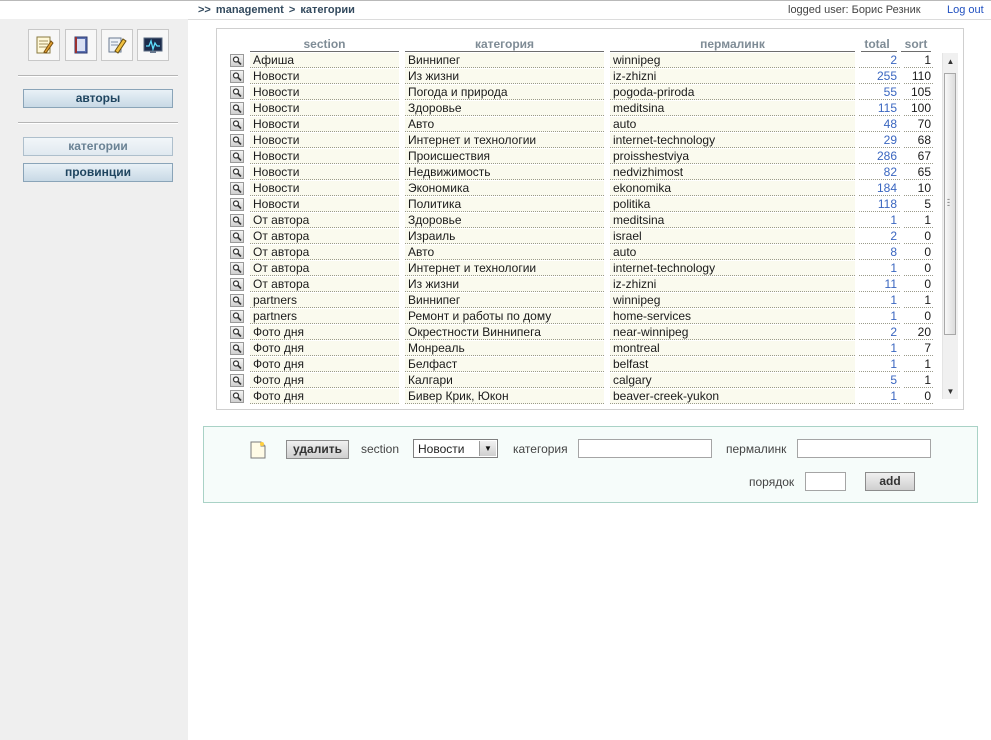 This screenshot has height=740, width=991. What do you see at coordinates (504, 348) in the screenshot?
I see `cell-category: Монреаль` at bounding box center [504, 348].